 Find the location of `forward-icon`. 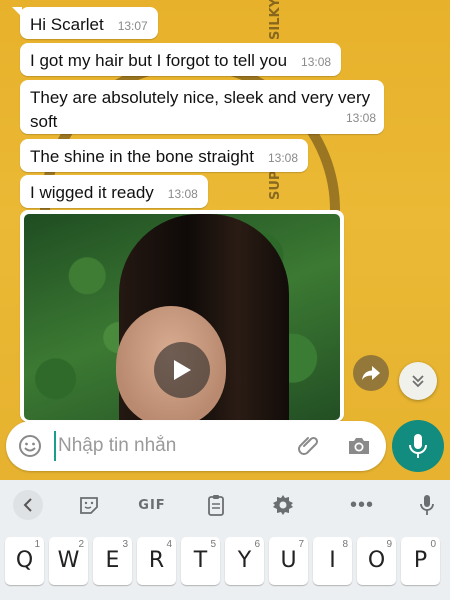

forward-icon is located at coordinates (371, 373).